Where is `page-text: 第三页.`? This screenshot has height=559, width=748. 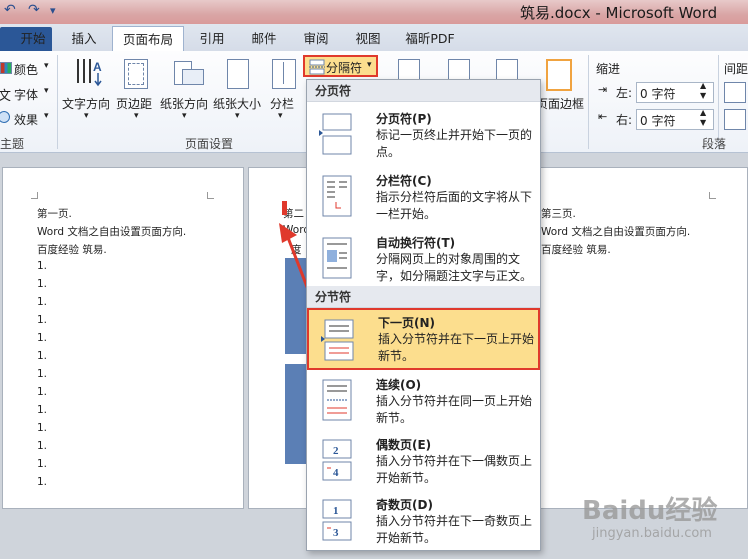 page-text: 第三页. is located at coordinates (558, 214).